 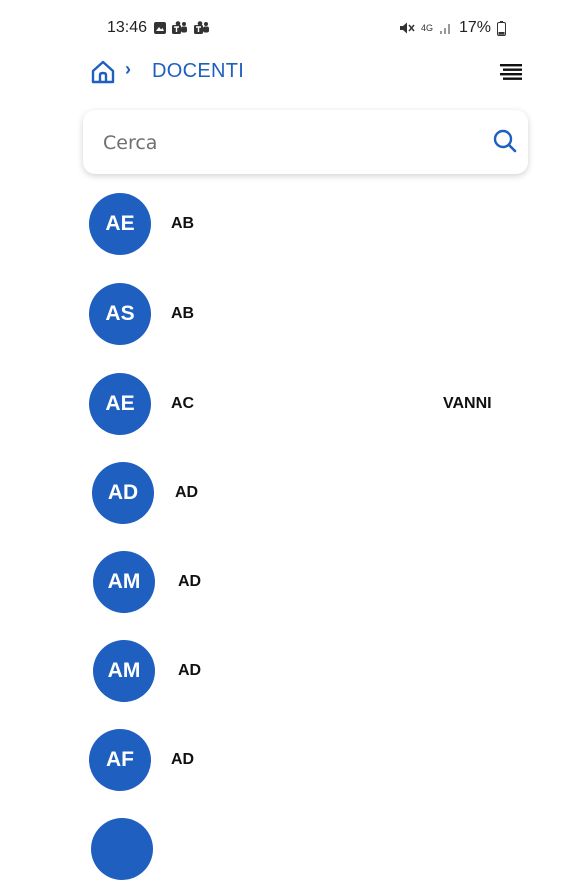 I want to click on list-item: AF AD, so click(x=286, y=764).